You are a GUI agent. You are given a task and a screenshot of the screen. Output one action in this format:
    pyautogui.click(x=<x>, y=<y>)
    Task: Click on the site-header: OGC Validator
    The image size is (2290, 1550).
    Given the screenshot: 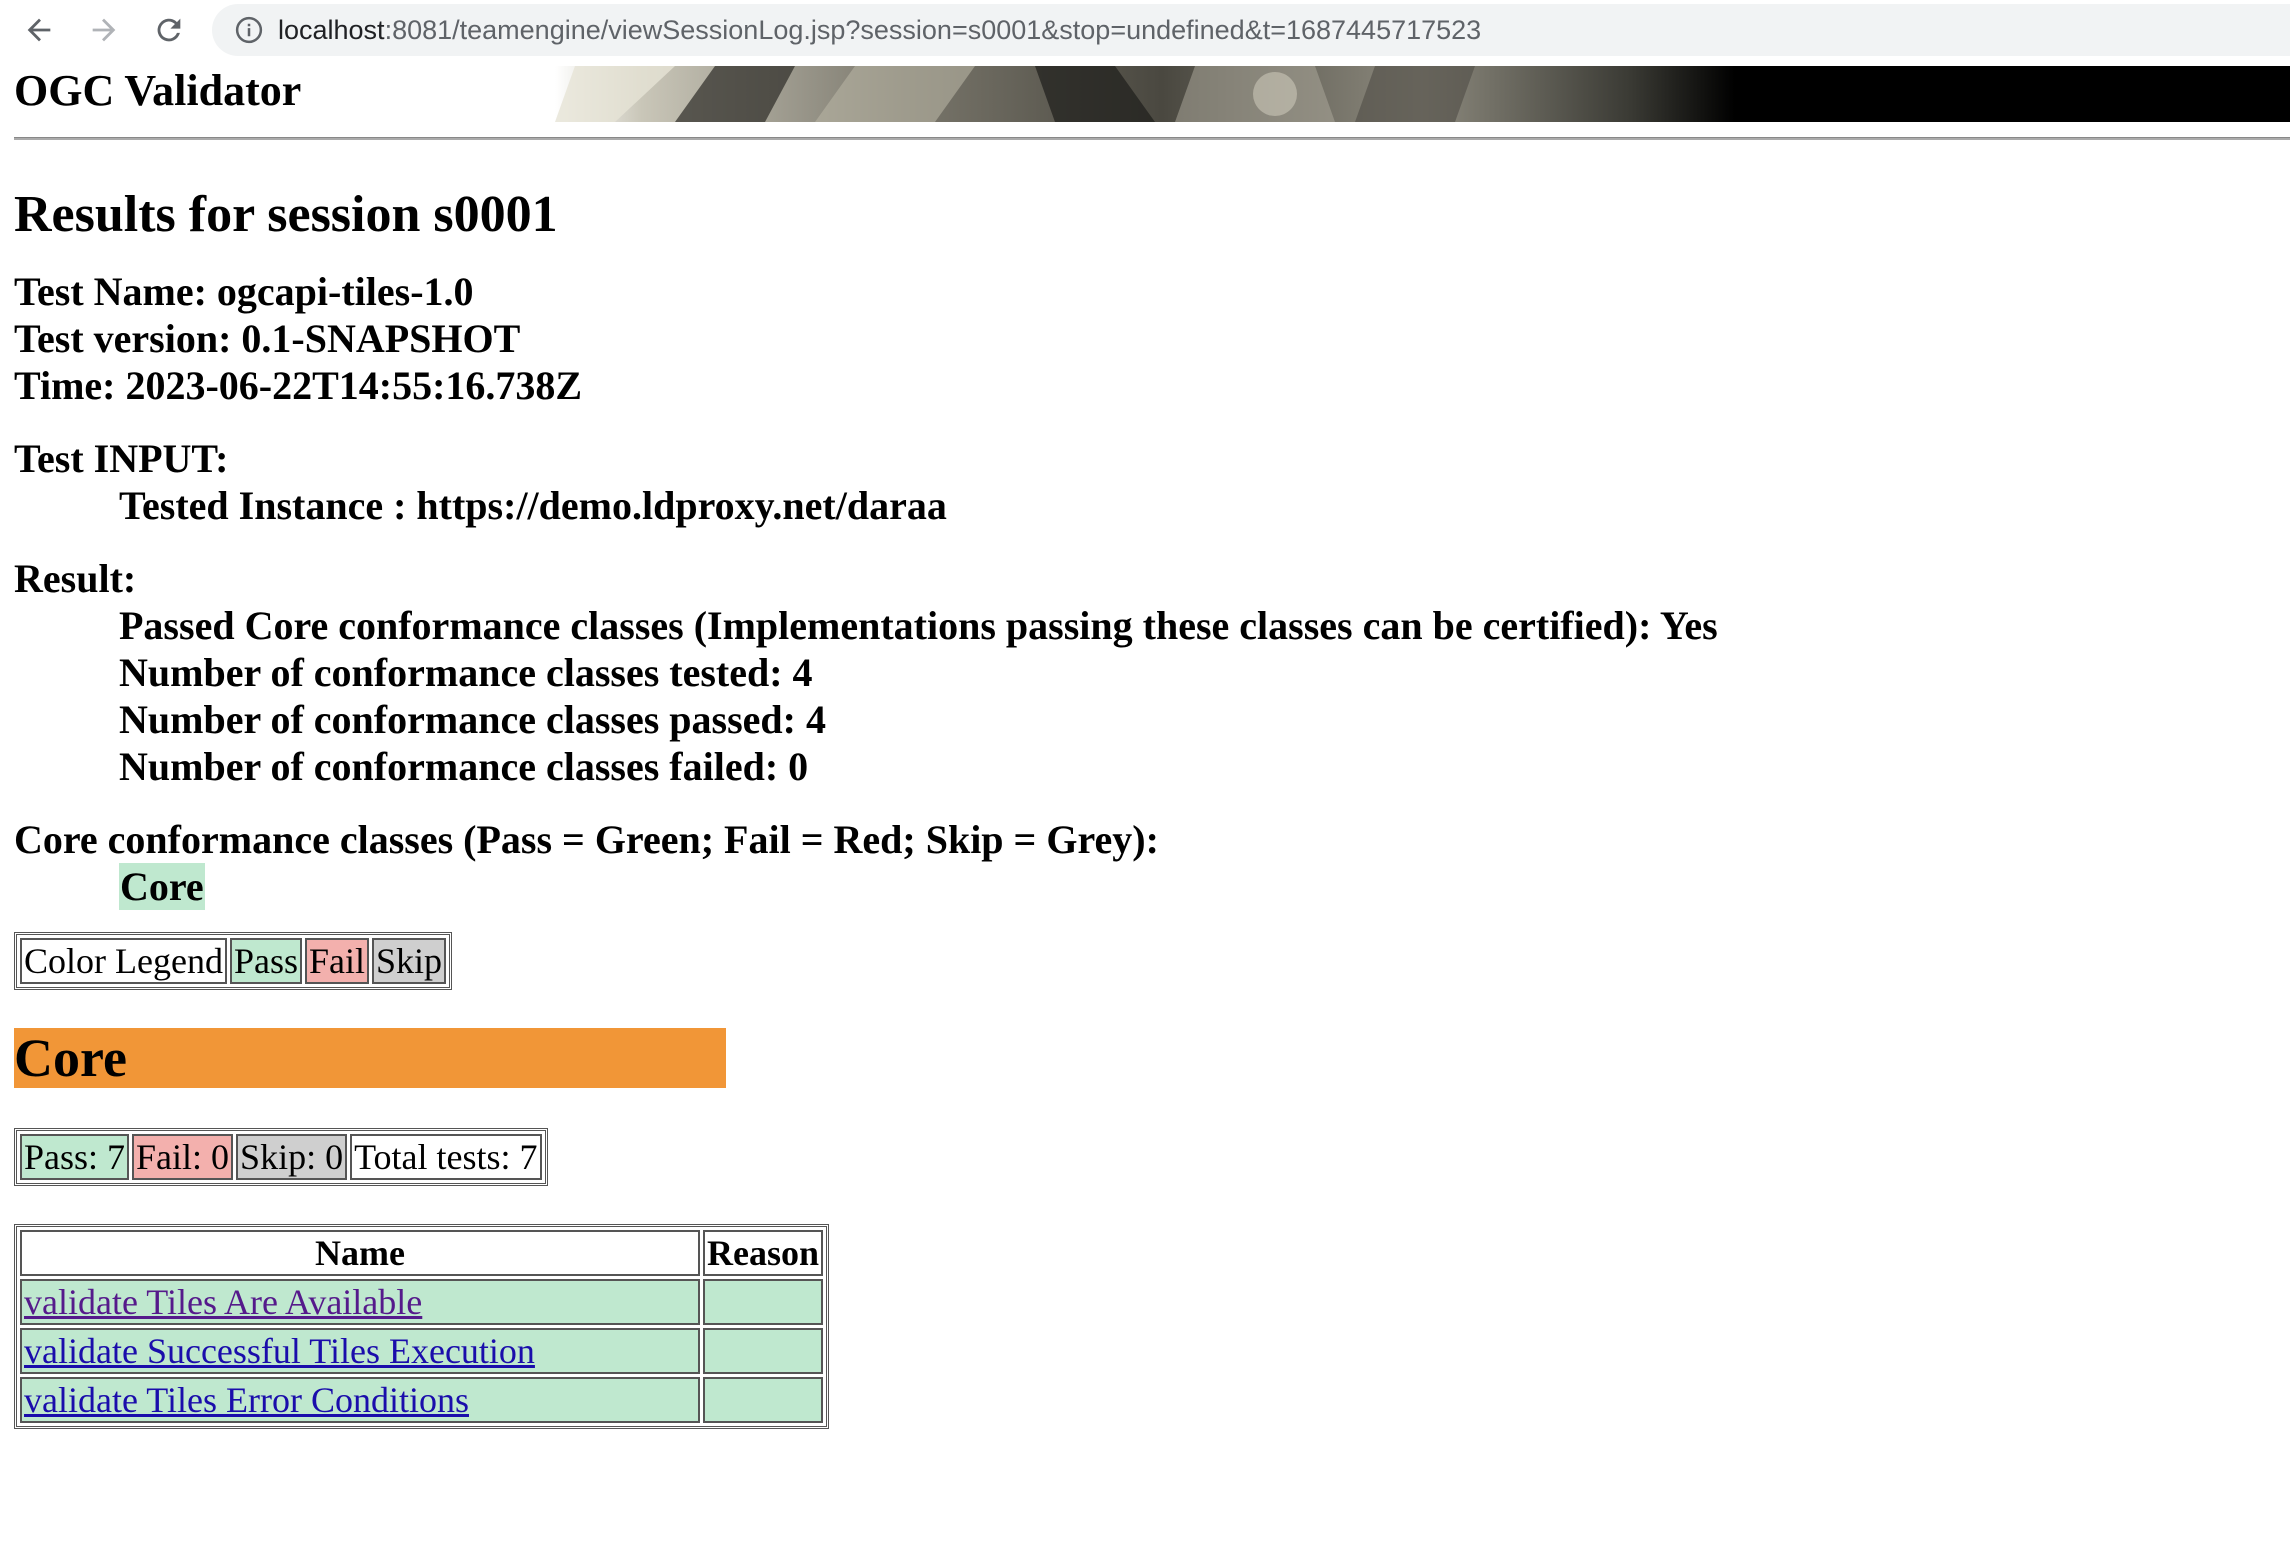 What is the action you would take?
    pyautogui.click(x=1145, y=92)
    